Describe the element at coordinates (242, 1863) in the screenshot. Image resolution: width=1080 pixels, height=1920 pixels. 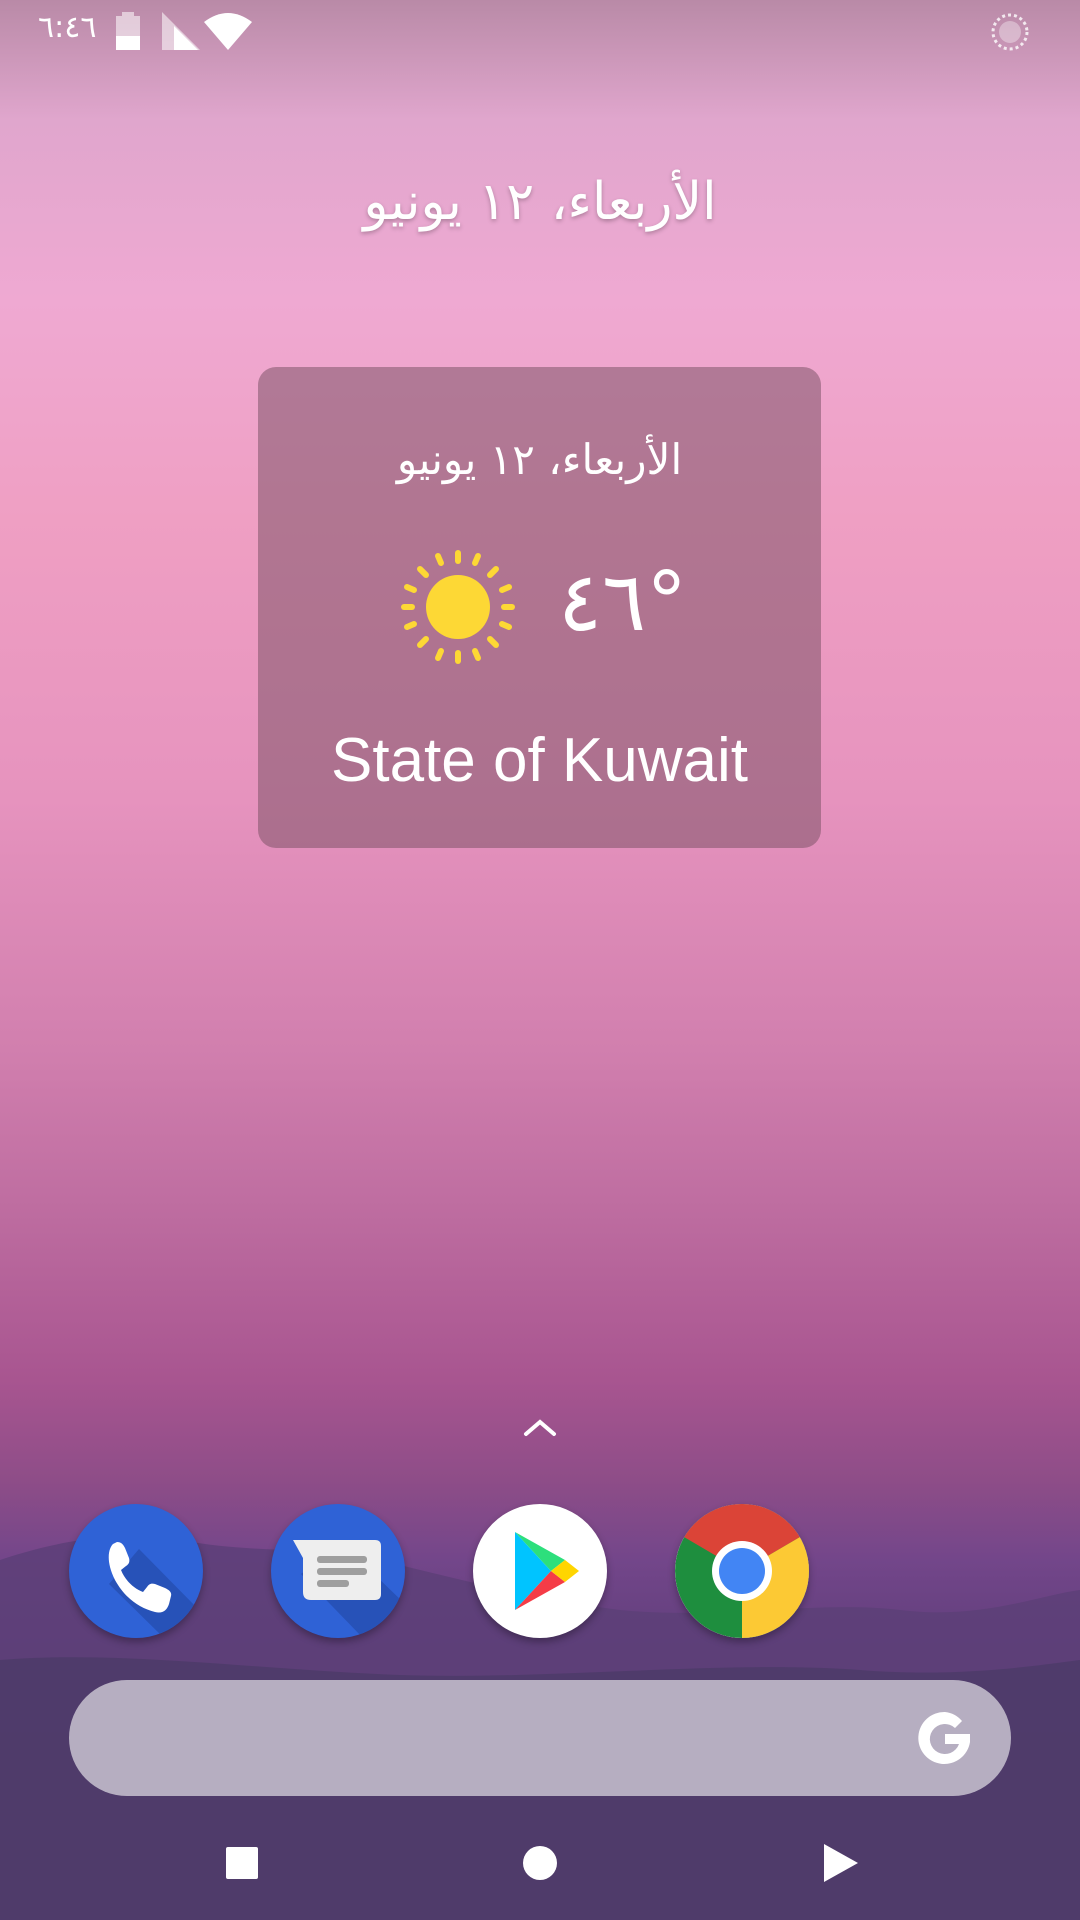
I see `recents-button` at that location.